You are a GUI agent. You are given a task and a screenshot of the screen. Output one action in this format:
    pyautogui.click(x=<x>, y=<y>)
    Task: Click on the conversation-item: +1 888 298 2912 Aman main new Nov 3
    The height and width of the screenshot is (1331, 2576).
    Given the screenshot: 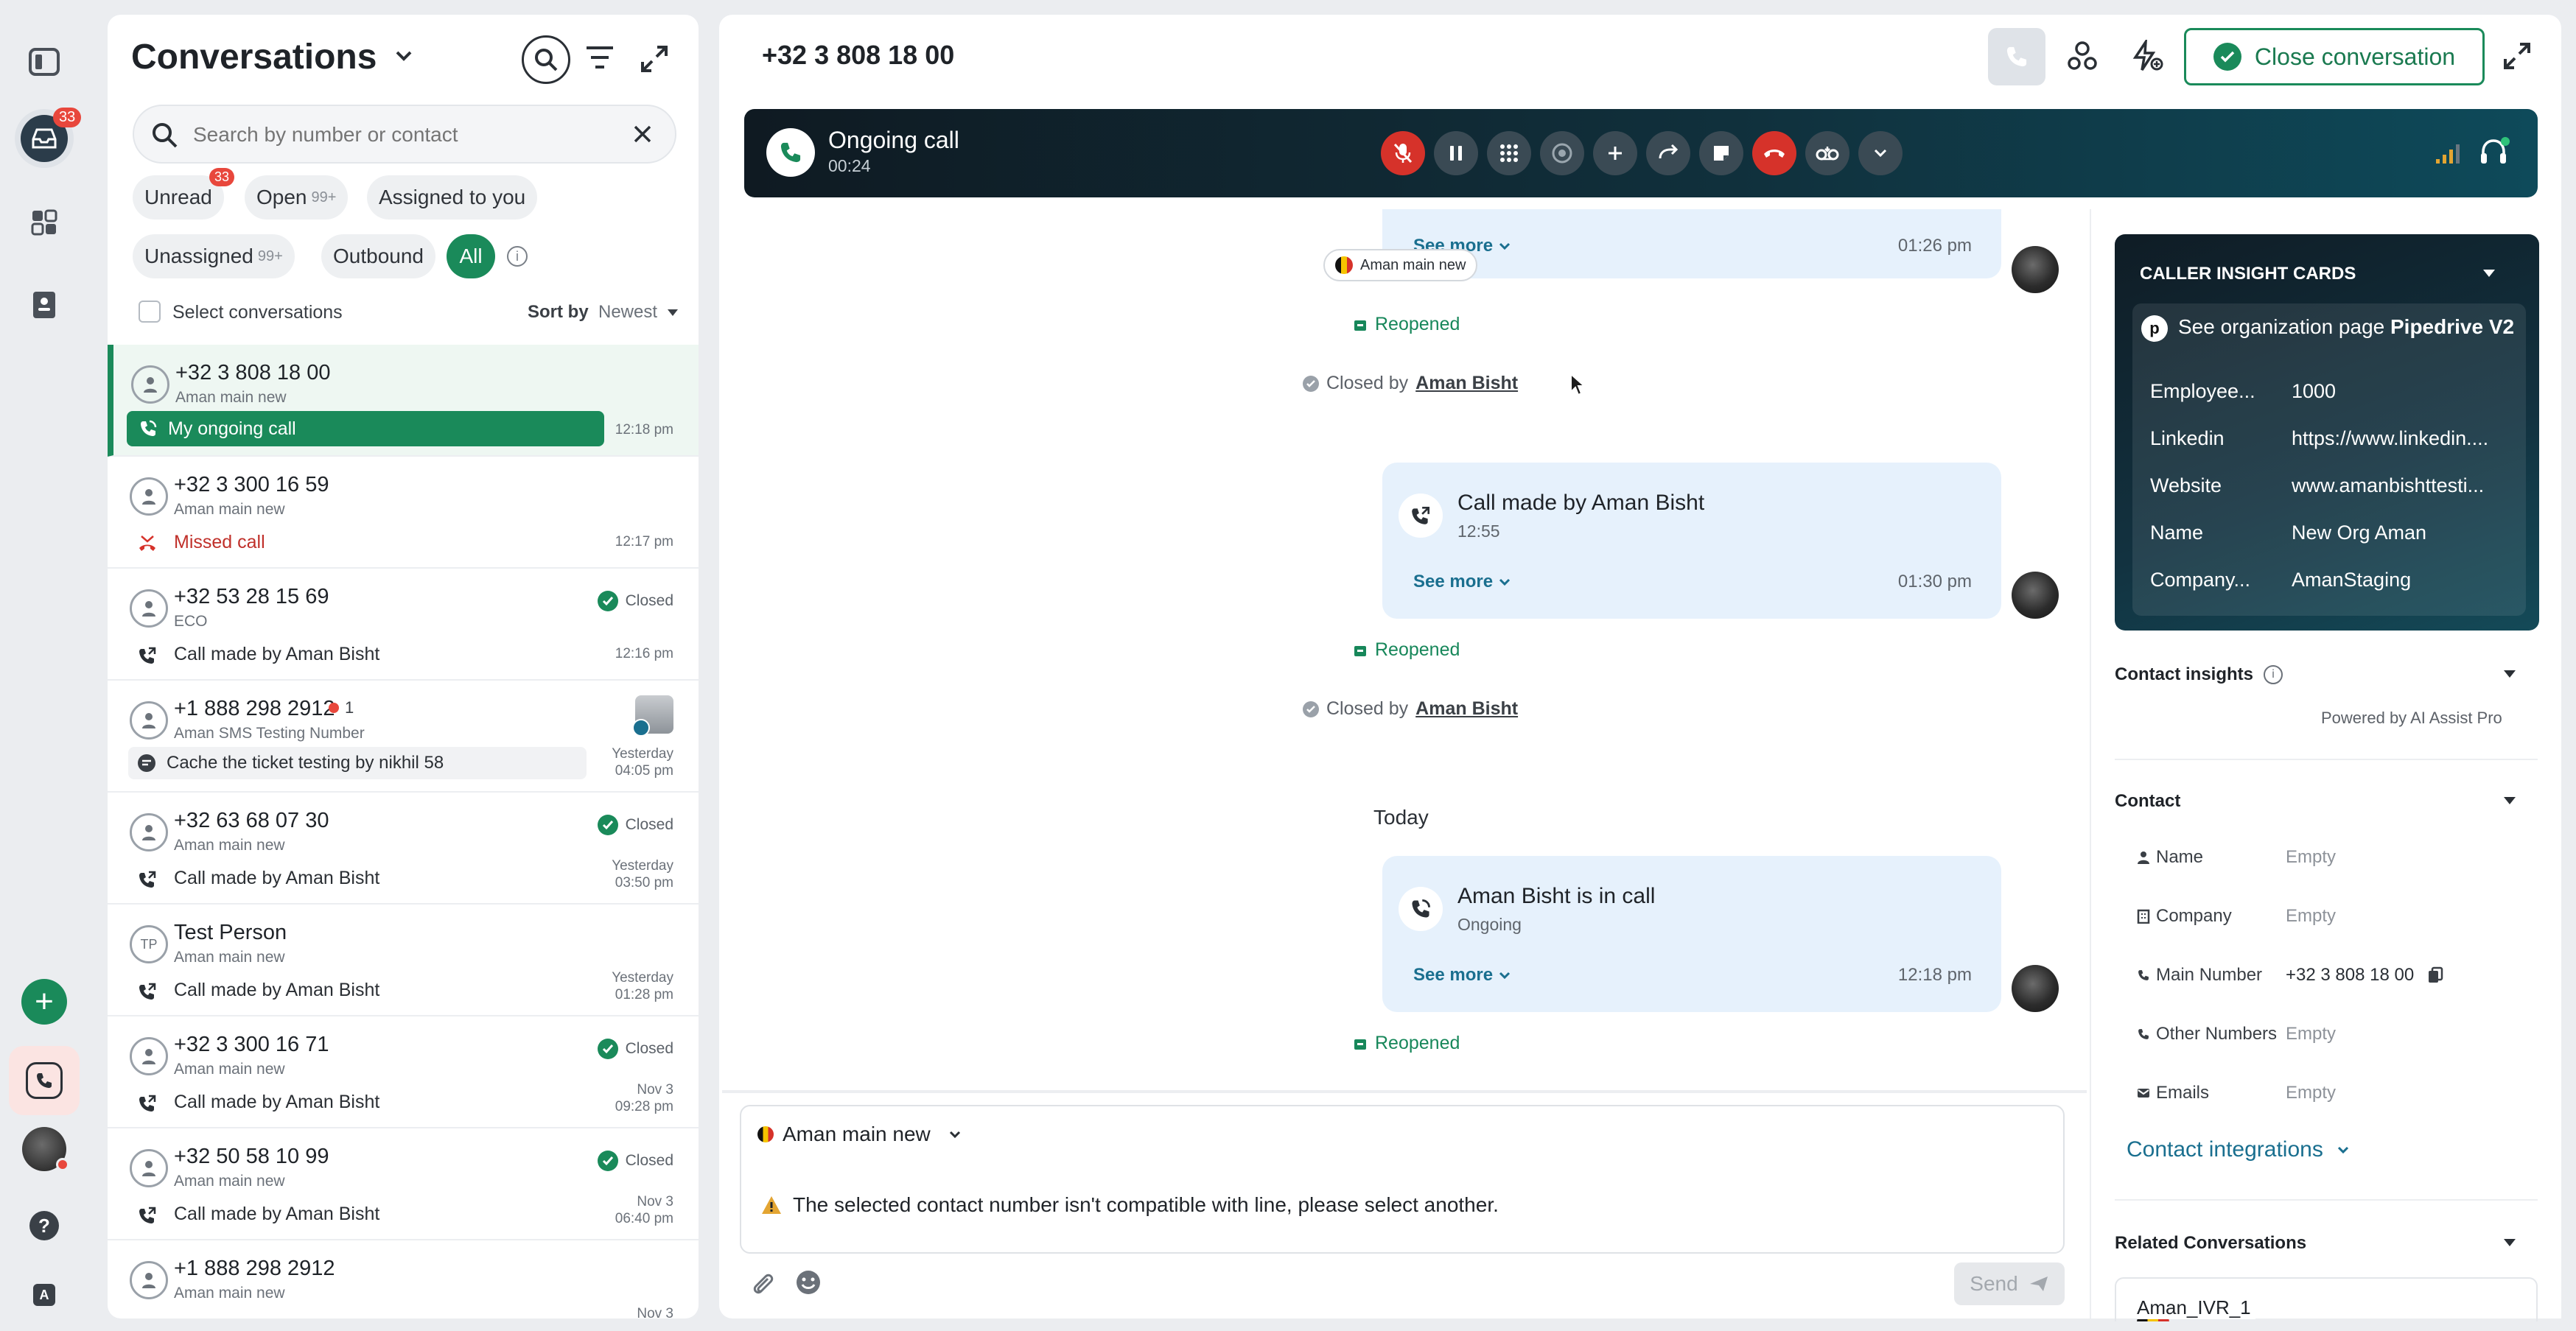 What is the action you would take?
    pyautogui.click(x=403, y=1279)
    